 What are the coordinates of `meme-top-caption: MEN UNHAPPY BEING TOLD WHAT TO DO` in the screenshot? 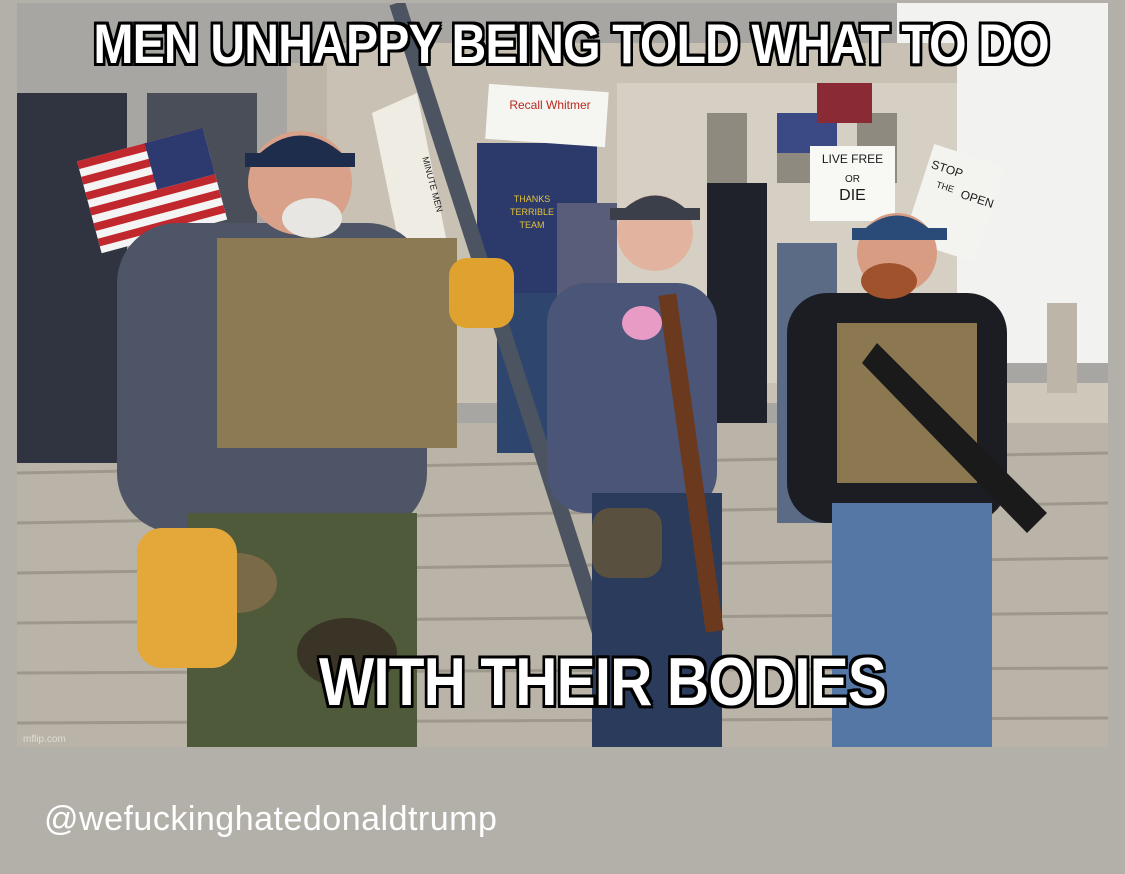 It's located at (572, 43).